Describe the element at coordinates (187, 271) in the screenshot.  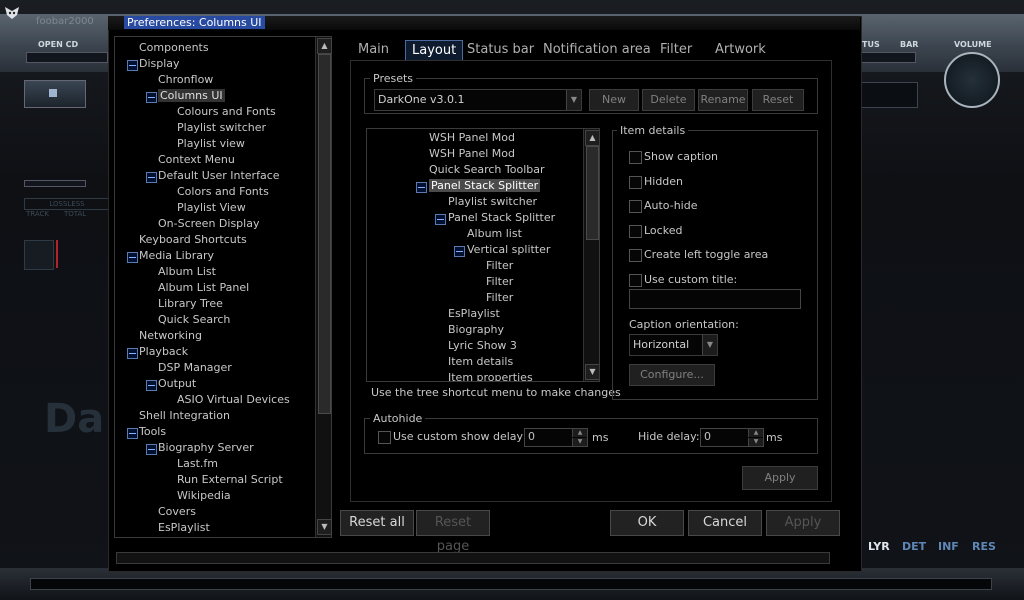
I see `tree-item: Album List` at that location.